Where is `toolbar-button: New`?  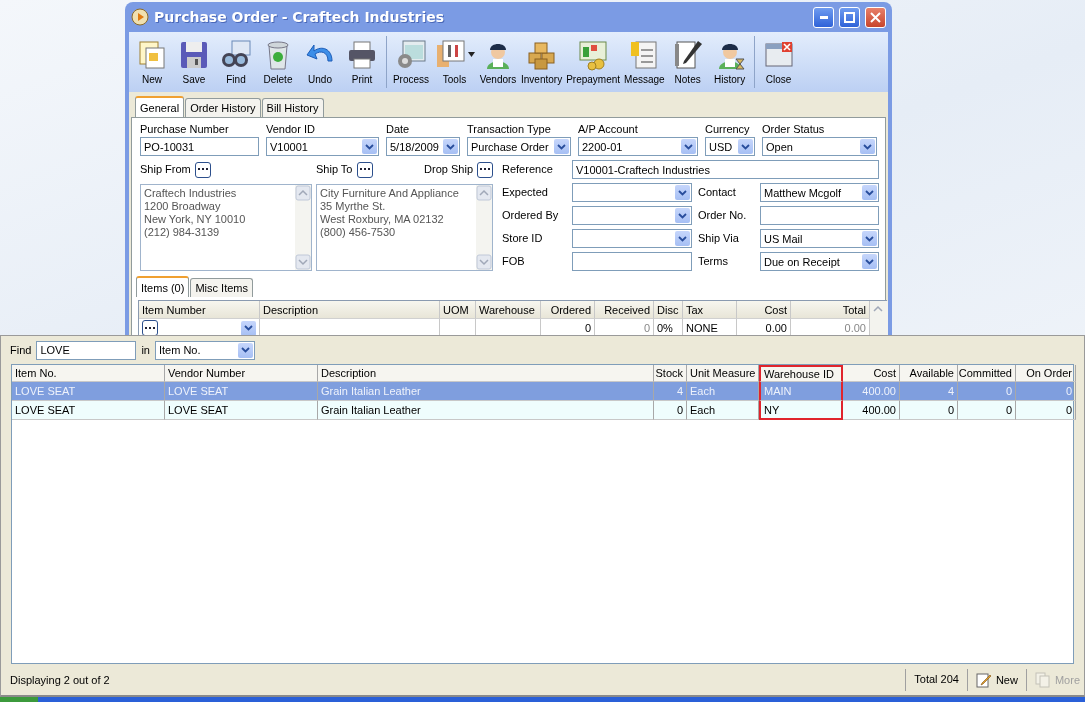 toolbar-button: New is located at coordinates (152, 62).